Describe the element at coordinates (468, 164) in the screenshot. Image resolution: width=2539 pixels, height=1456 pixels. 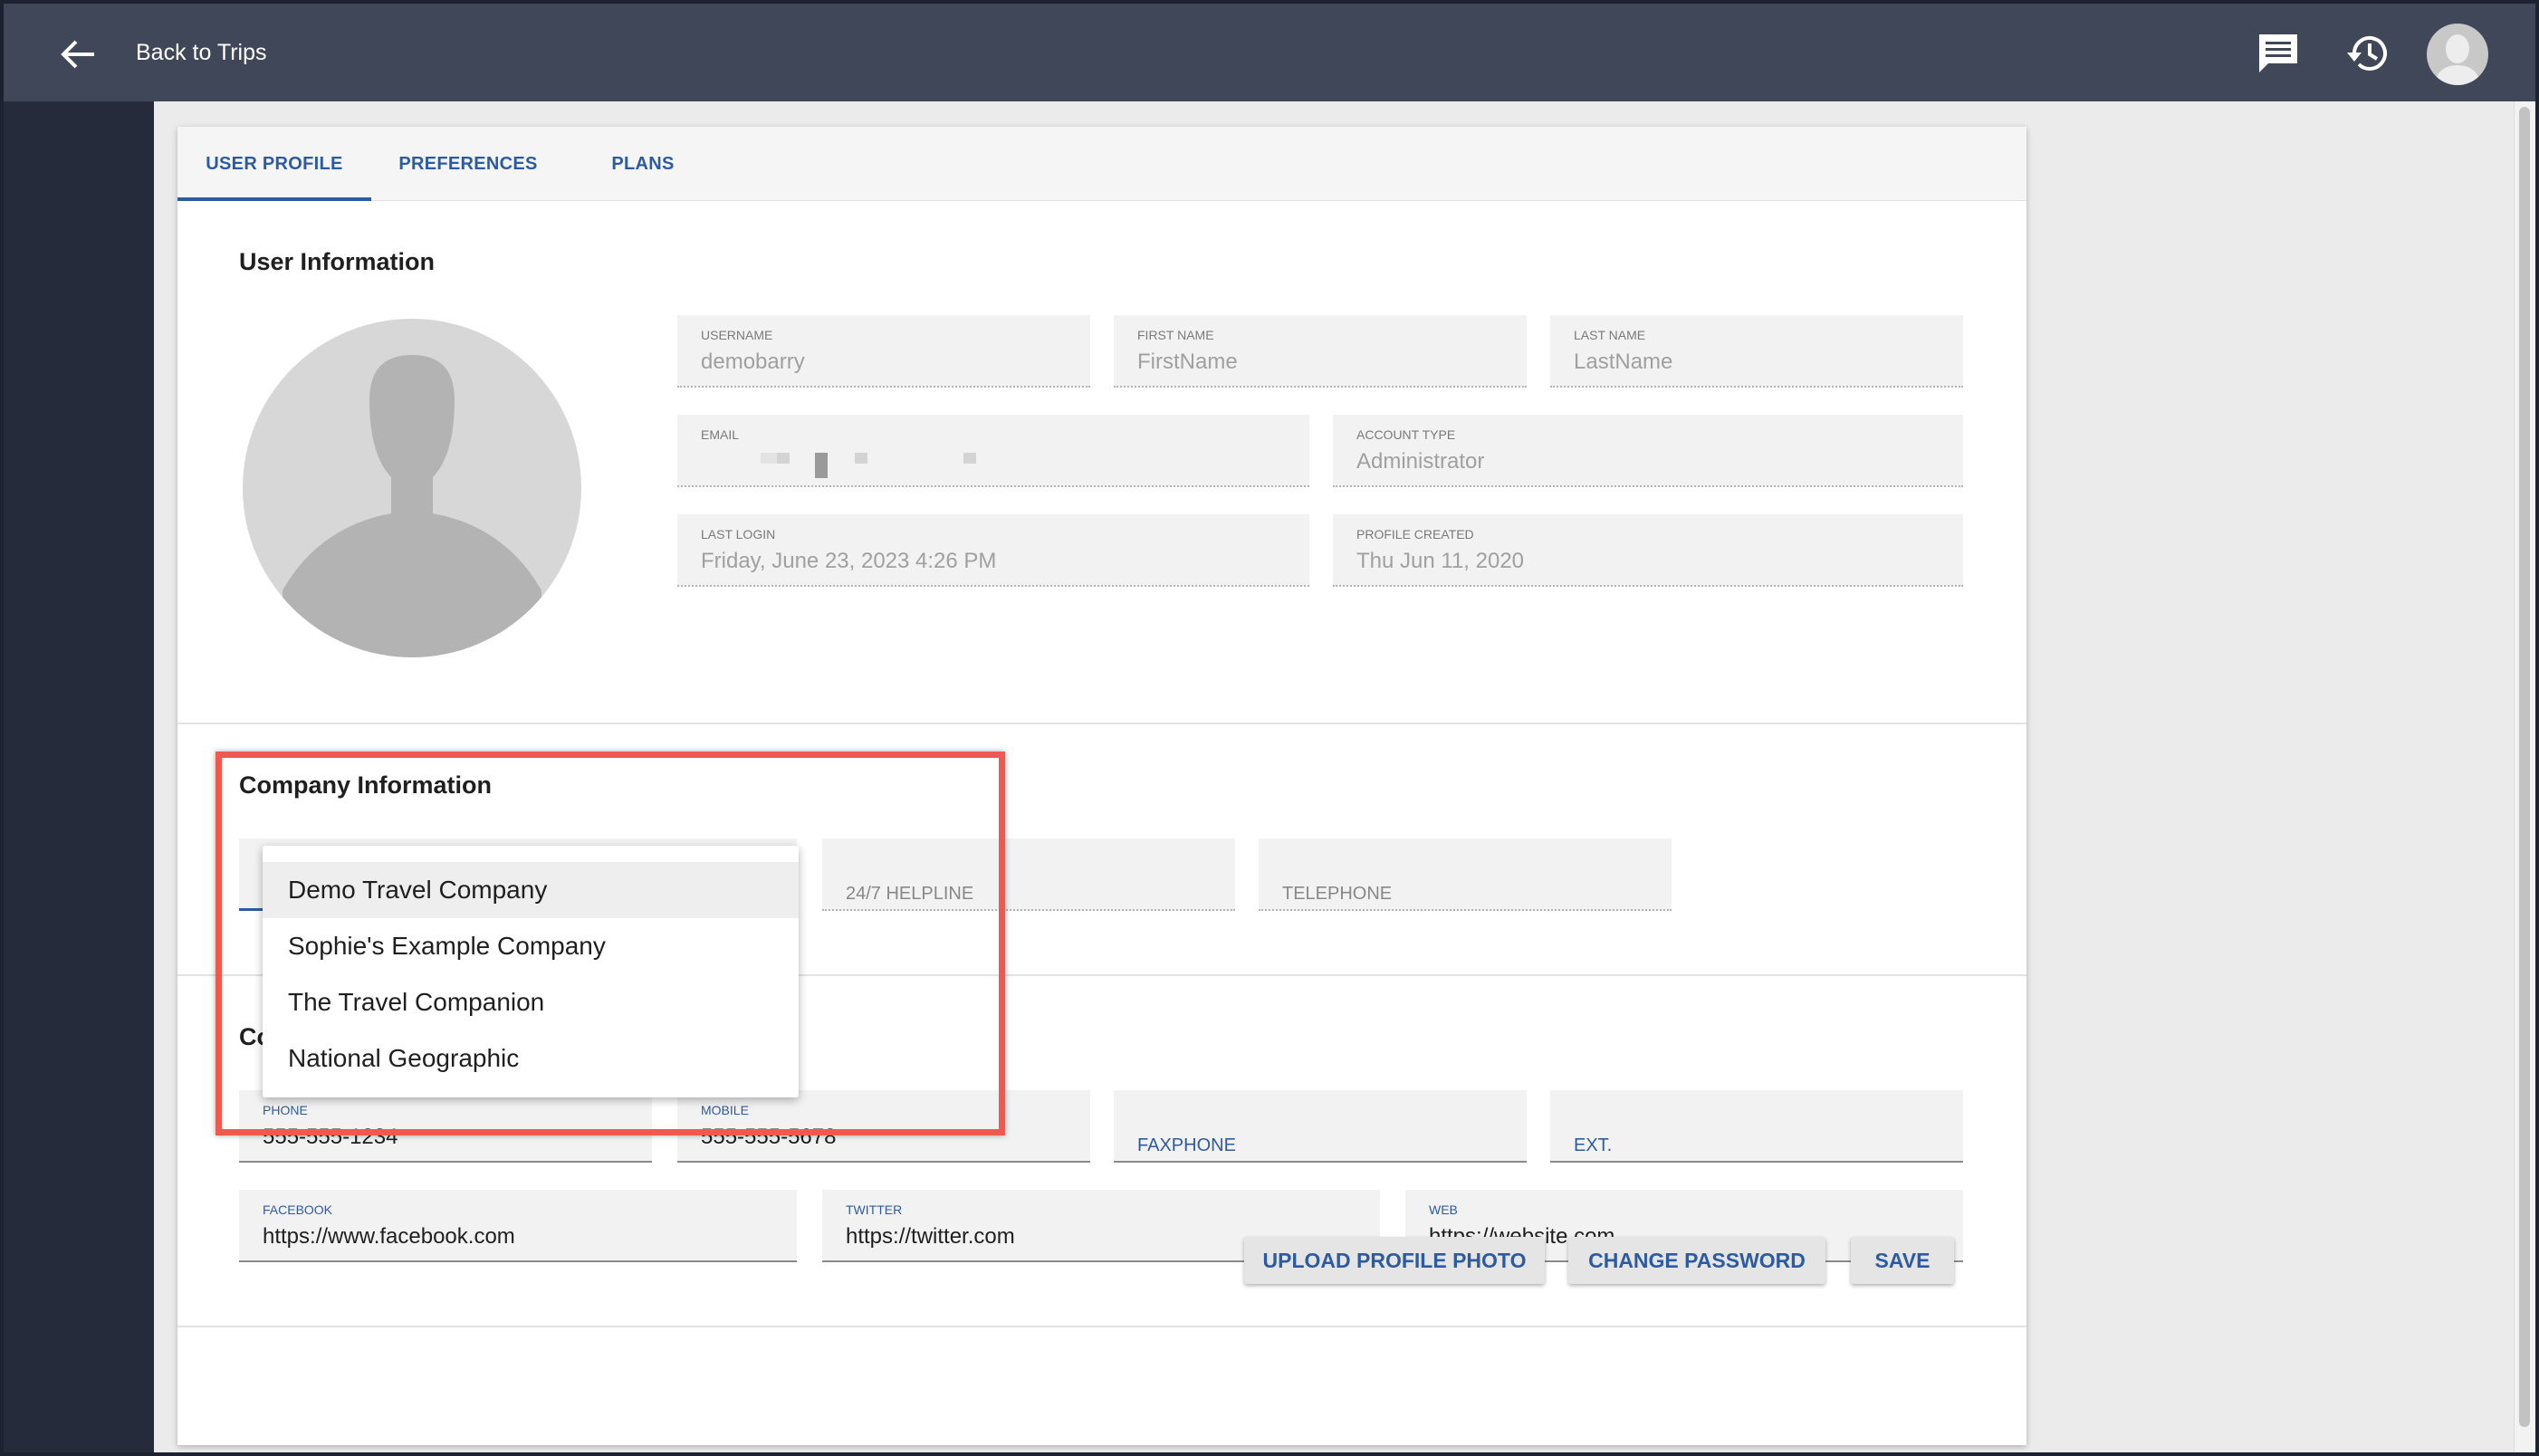
I see `tab-preferences: PREFERENCES` at that location.